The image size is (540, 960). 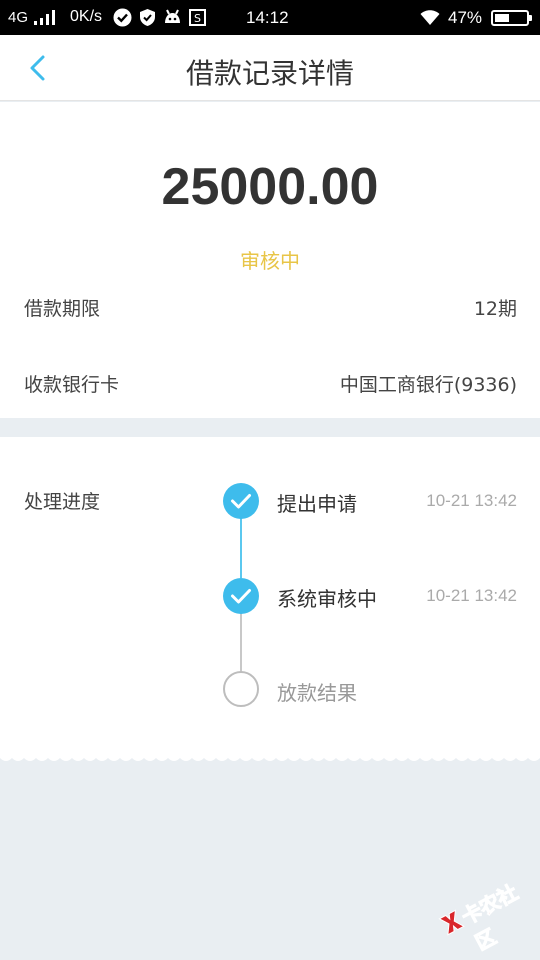 I want to click on step-name: 提出申请, so click(x=317, y=504).